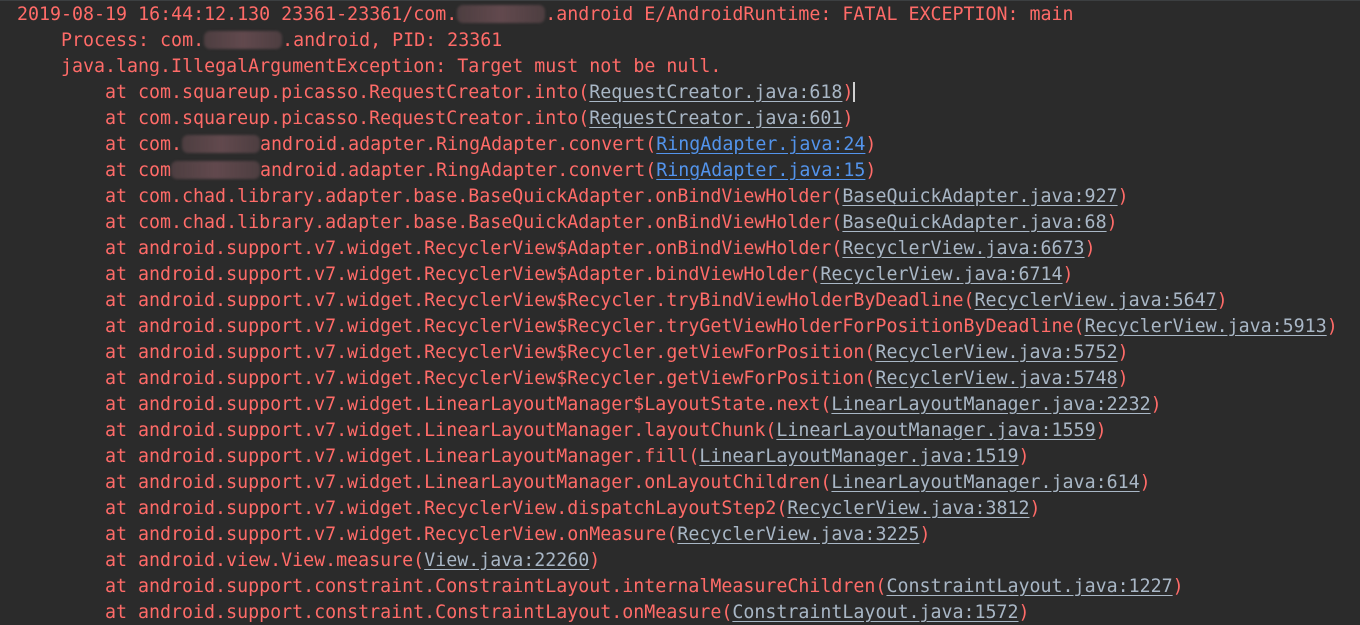 The width and height of the screenshot is (1360, 625). I want to click on log-text: at com., so click(144, 144).